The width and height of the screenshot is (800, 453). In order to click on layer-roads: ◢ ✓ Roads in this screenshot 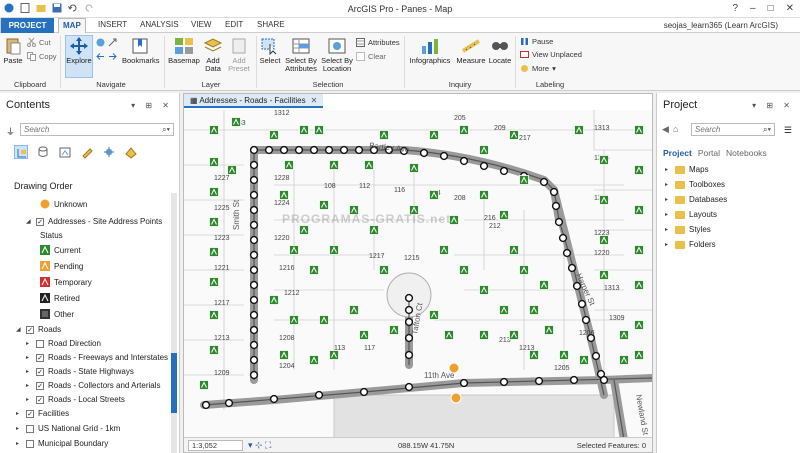, I will do `click(38, 329)`.